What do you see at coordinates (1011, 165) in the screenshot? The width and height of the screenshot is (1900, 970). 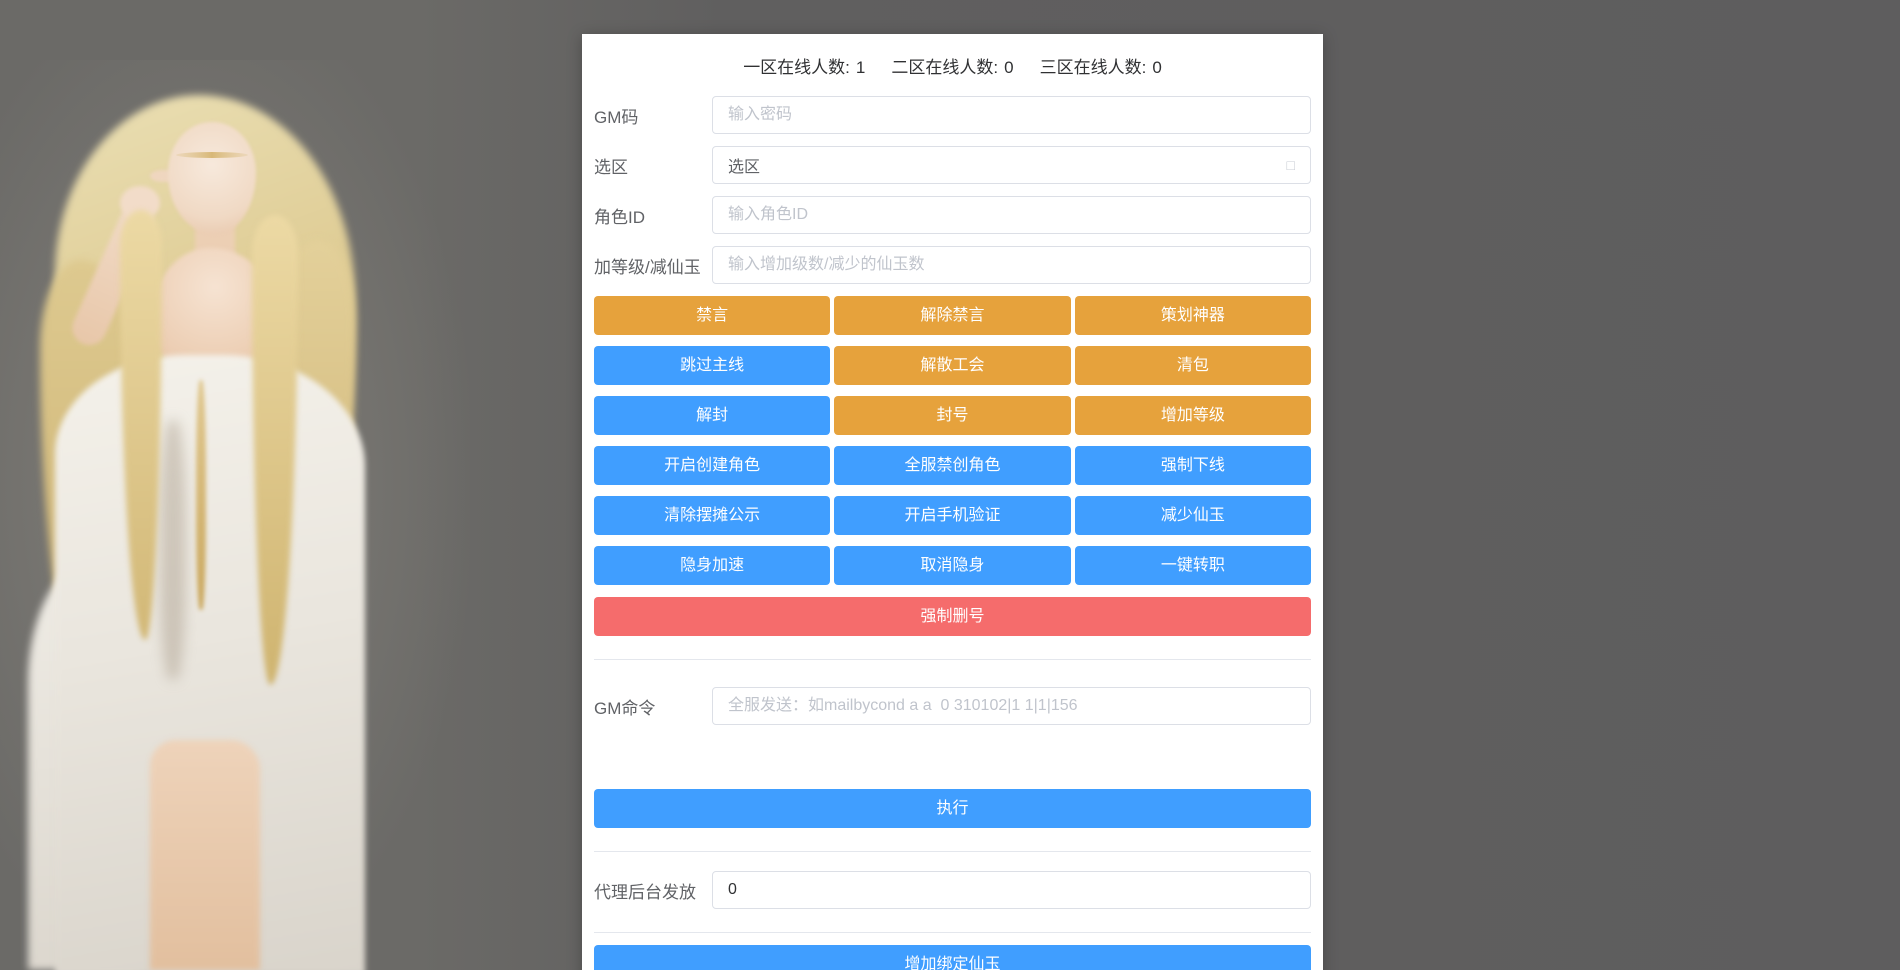 I see `zone-select-dropdown: 选区 □` at bounding box center [1011, 165].